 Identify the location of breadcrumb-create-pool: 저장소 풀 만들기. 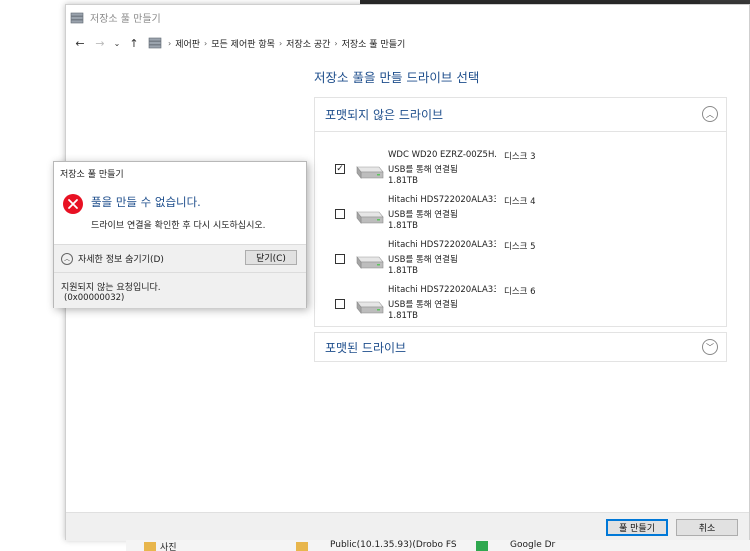
(374, 43).